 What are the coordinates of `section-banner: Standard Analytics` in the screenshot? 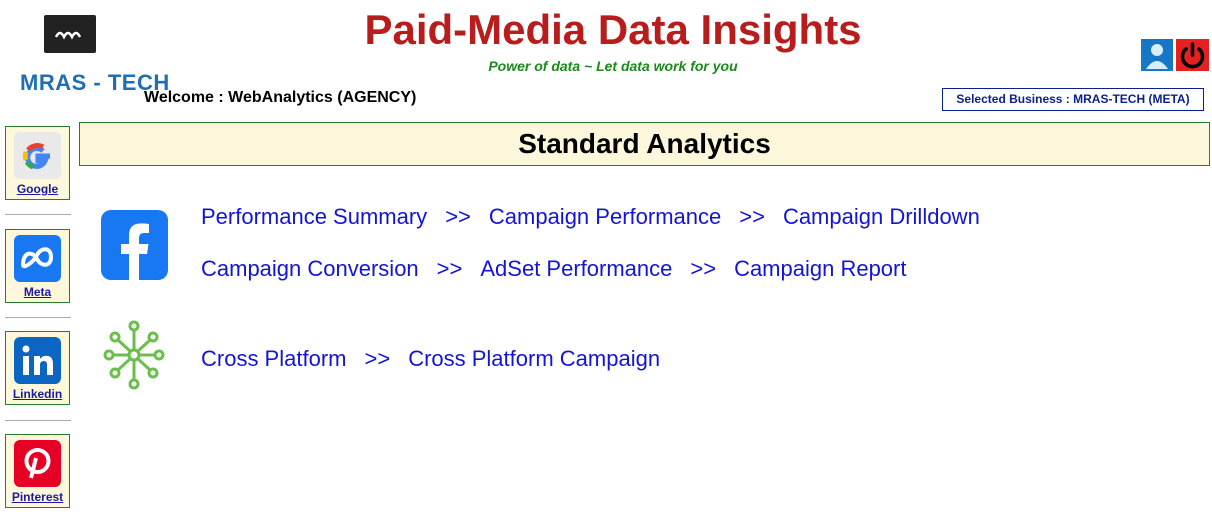 It's located at (644, 144).